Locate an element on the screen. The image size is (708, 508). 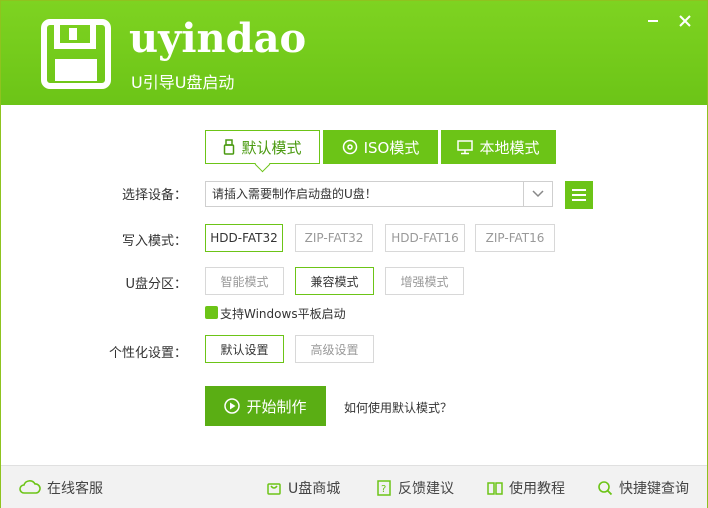
close-button is located at coordinates (685, 23).